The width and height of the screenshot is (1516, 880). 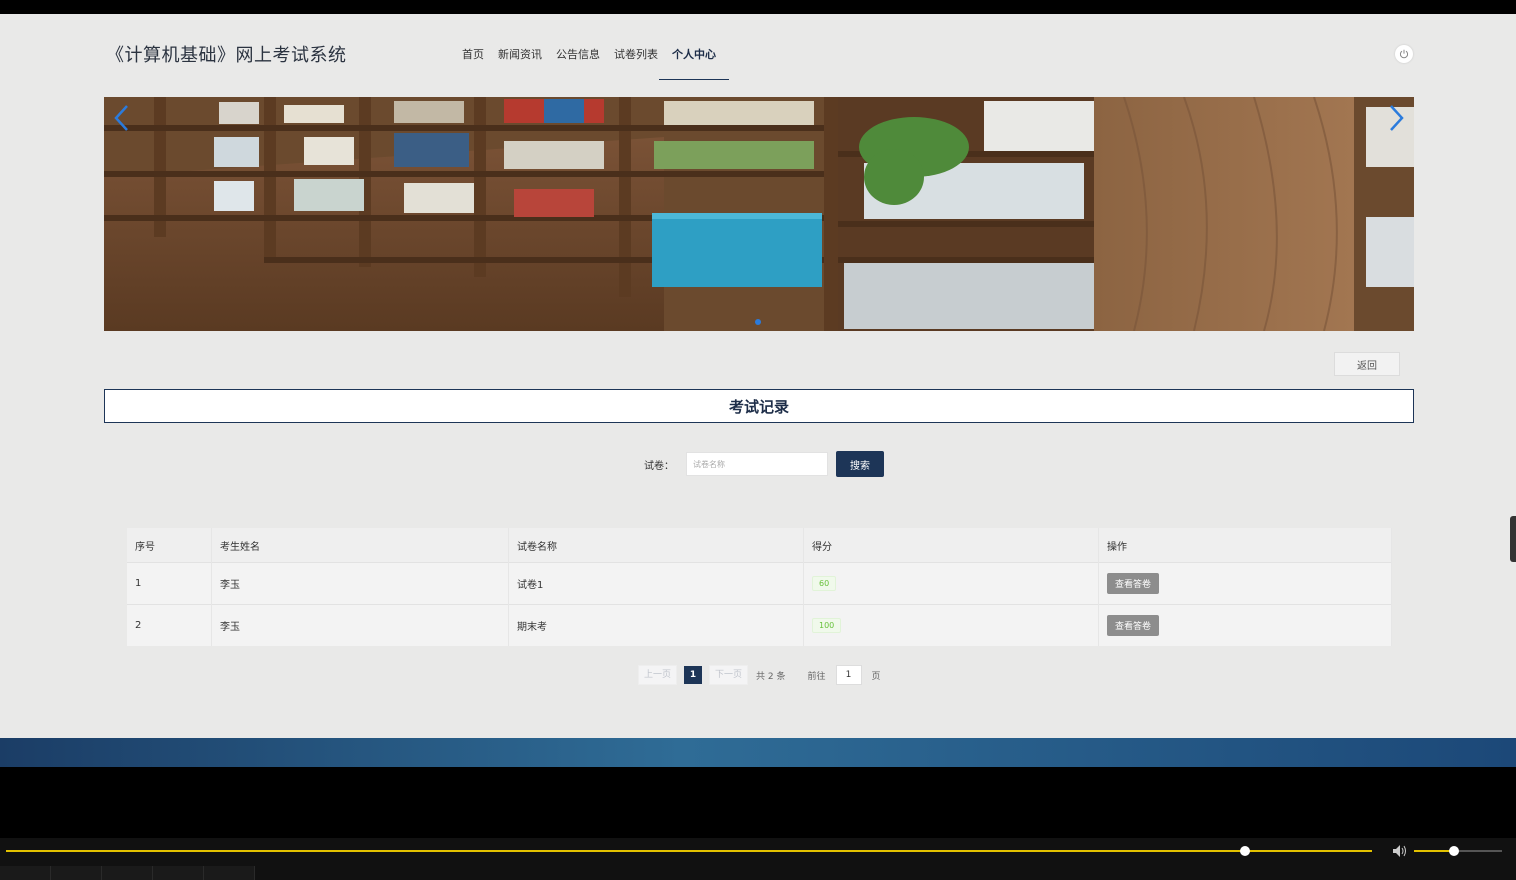 What do you see at coordinates (824, 583) in the screenshot?
I see `score-badge: 60` at bounding box center [824, 583].